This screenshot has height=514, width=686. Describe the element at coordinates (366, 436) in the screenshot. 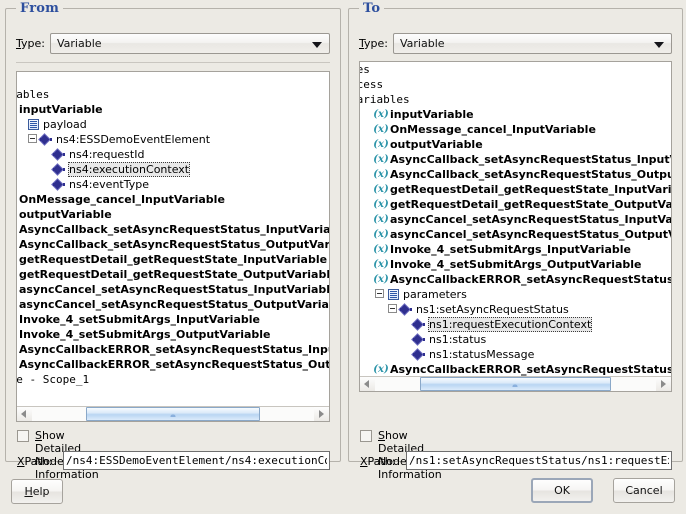

I see `to-show-detail-checkbox` at that location.